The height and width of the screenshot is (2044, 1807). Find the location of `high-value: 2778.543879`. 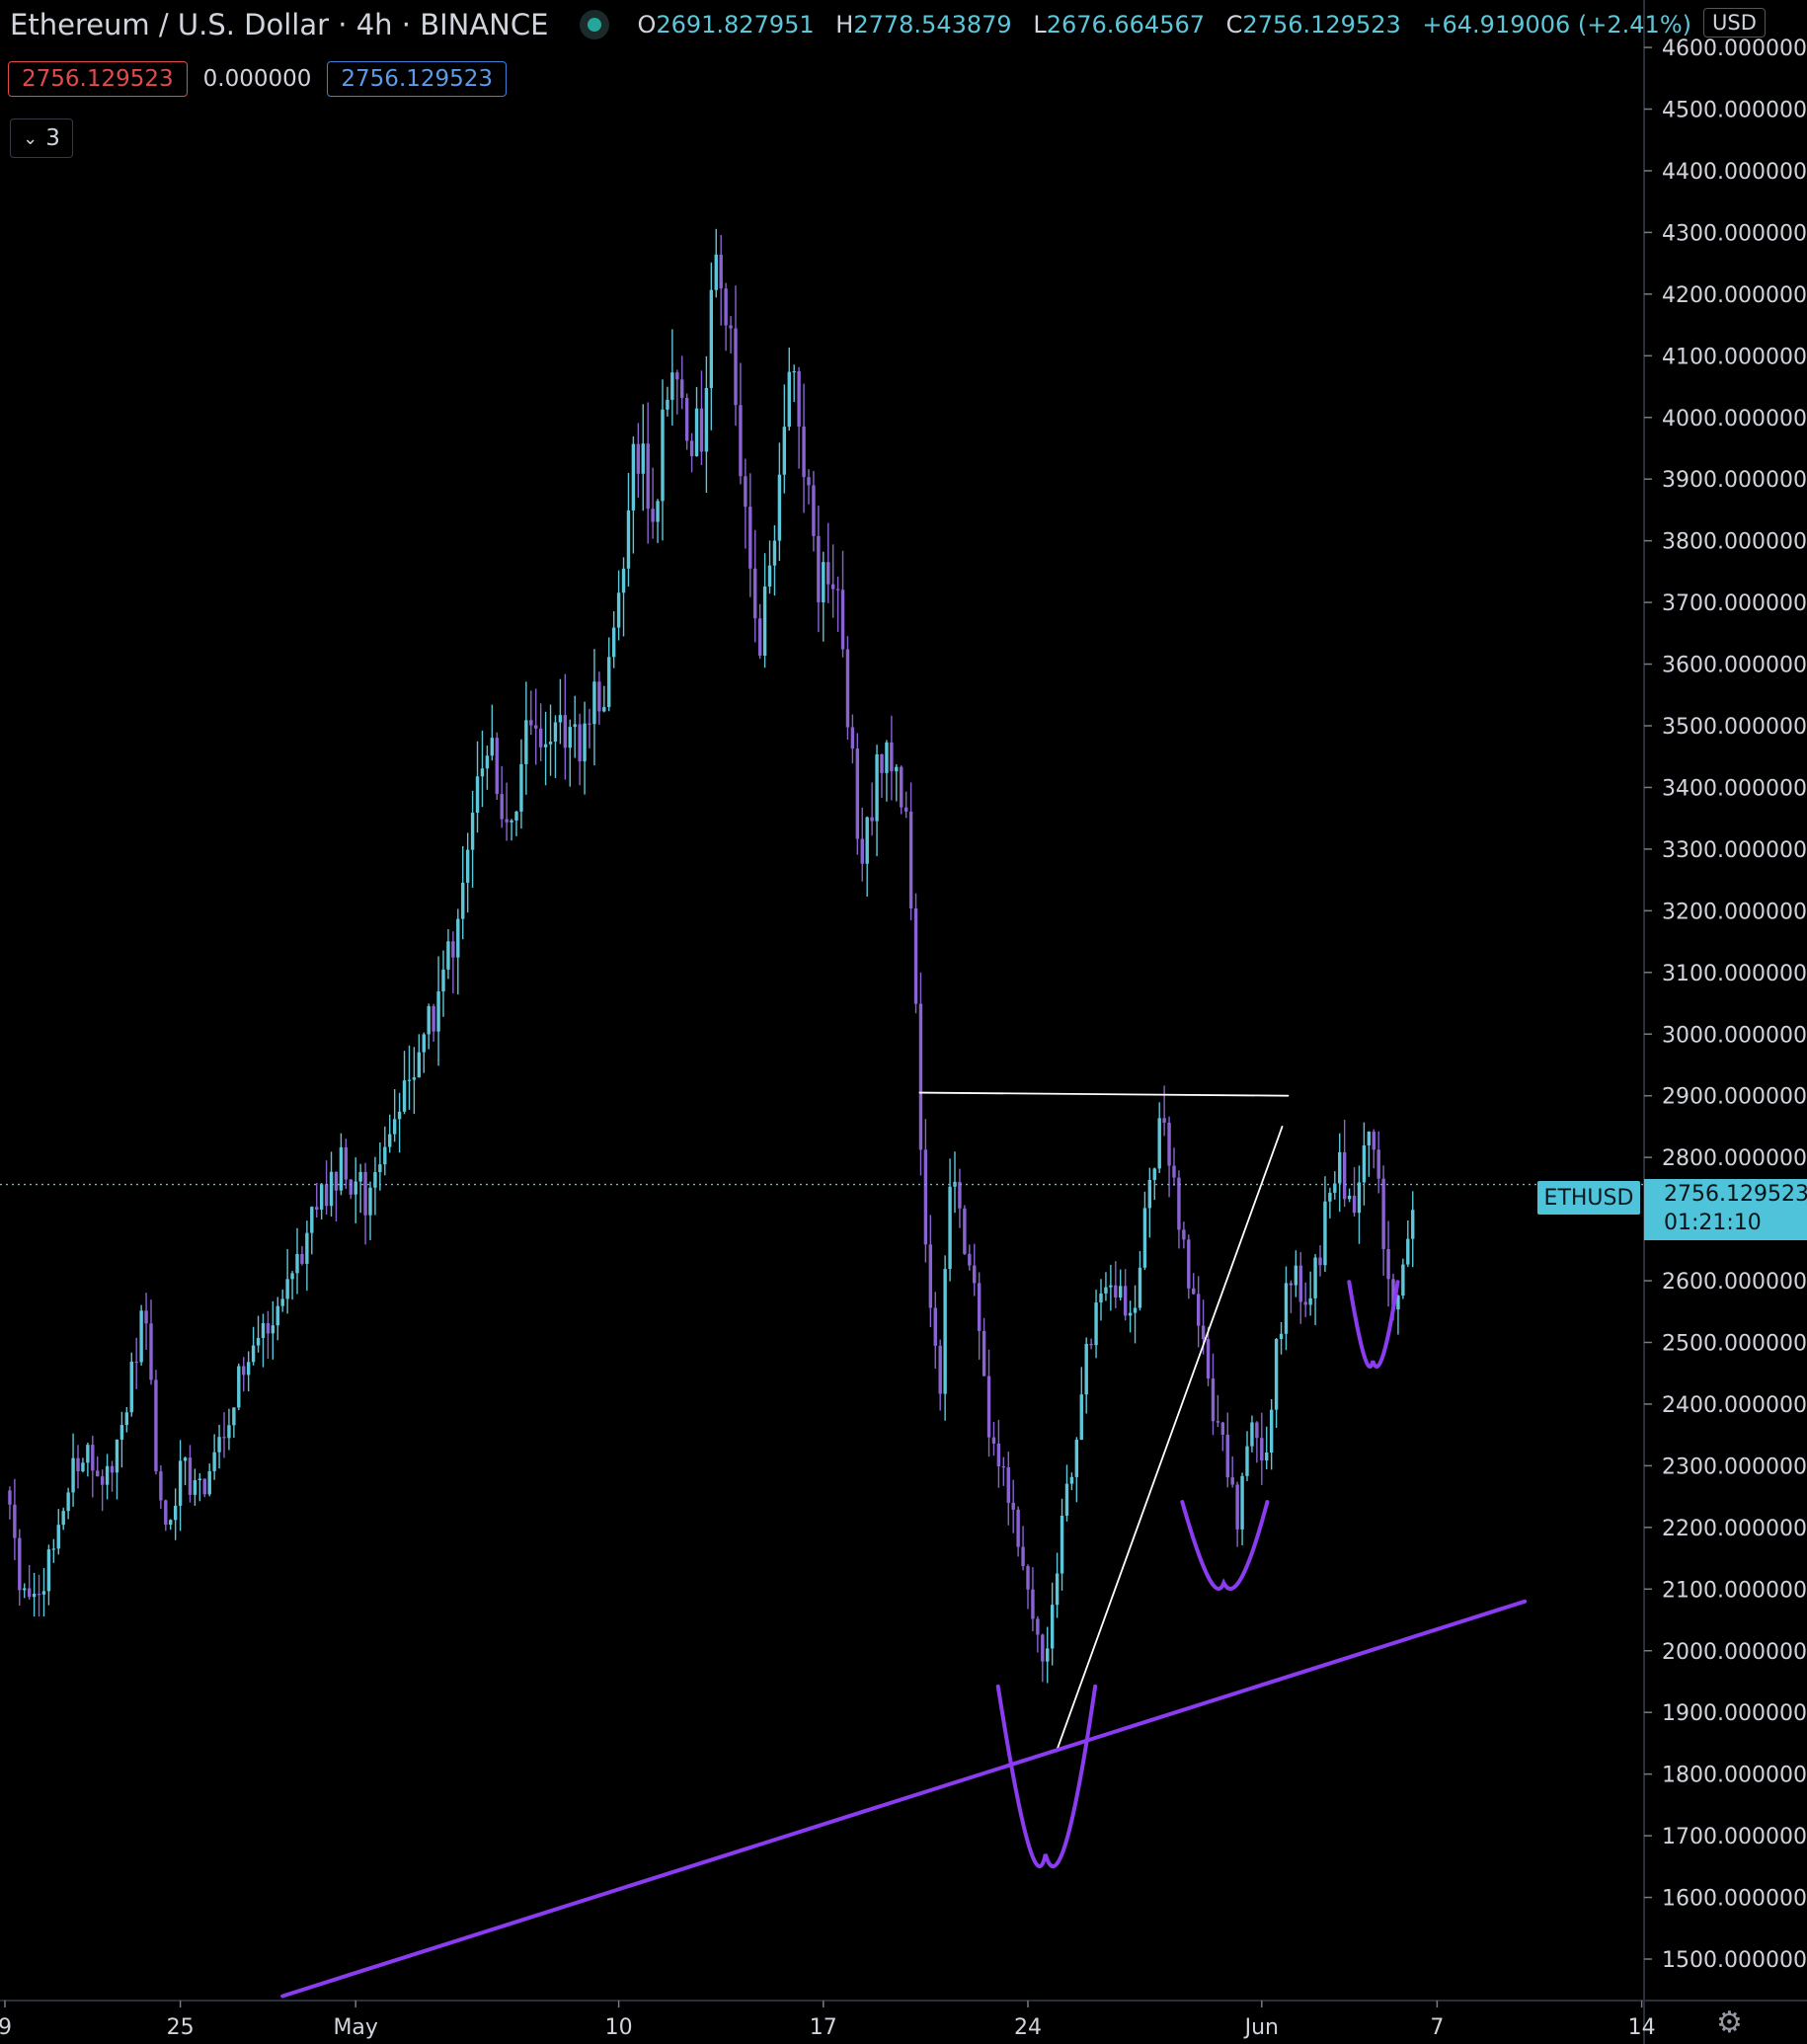

high-value: 2778.543879 is located at coordinates (933, 25).